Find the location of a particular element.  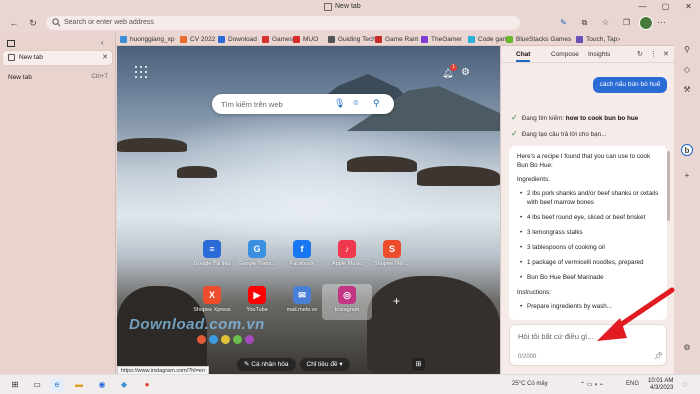

task-view-icon: ▭ is located at coordinates (37, 385).